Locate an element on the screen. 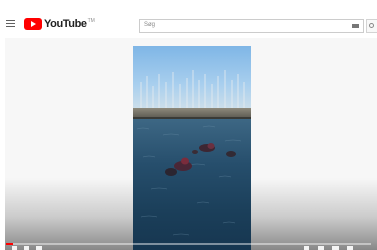  player-controls is located at coordinates (188, 248).